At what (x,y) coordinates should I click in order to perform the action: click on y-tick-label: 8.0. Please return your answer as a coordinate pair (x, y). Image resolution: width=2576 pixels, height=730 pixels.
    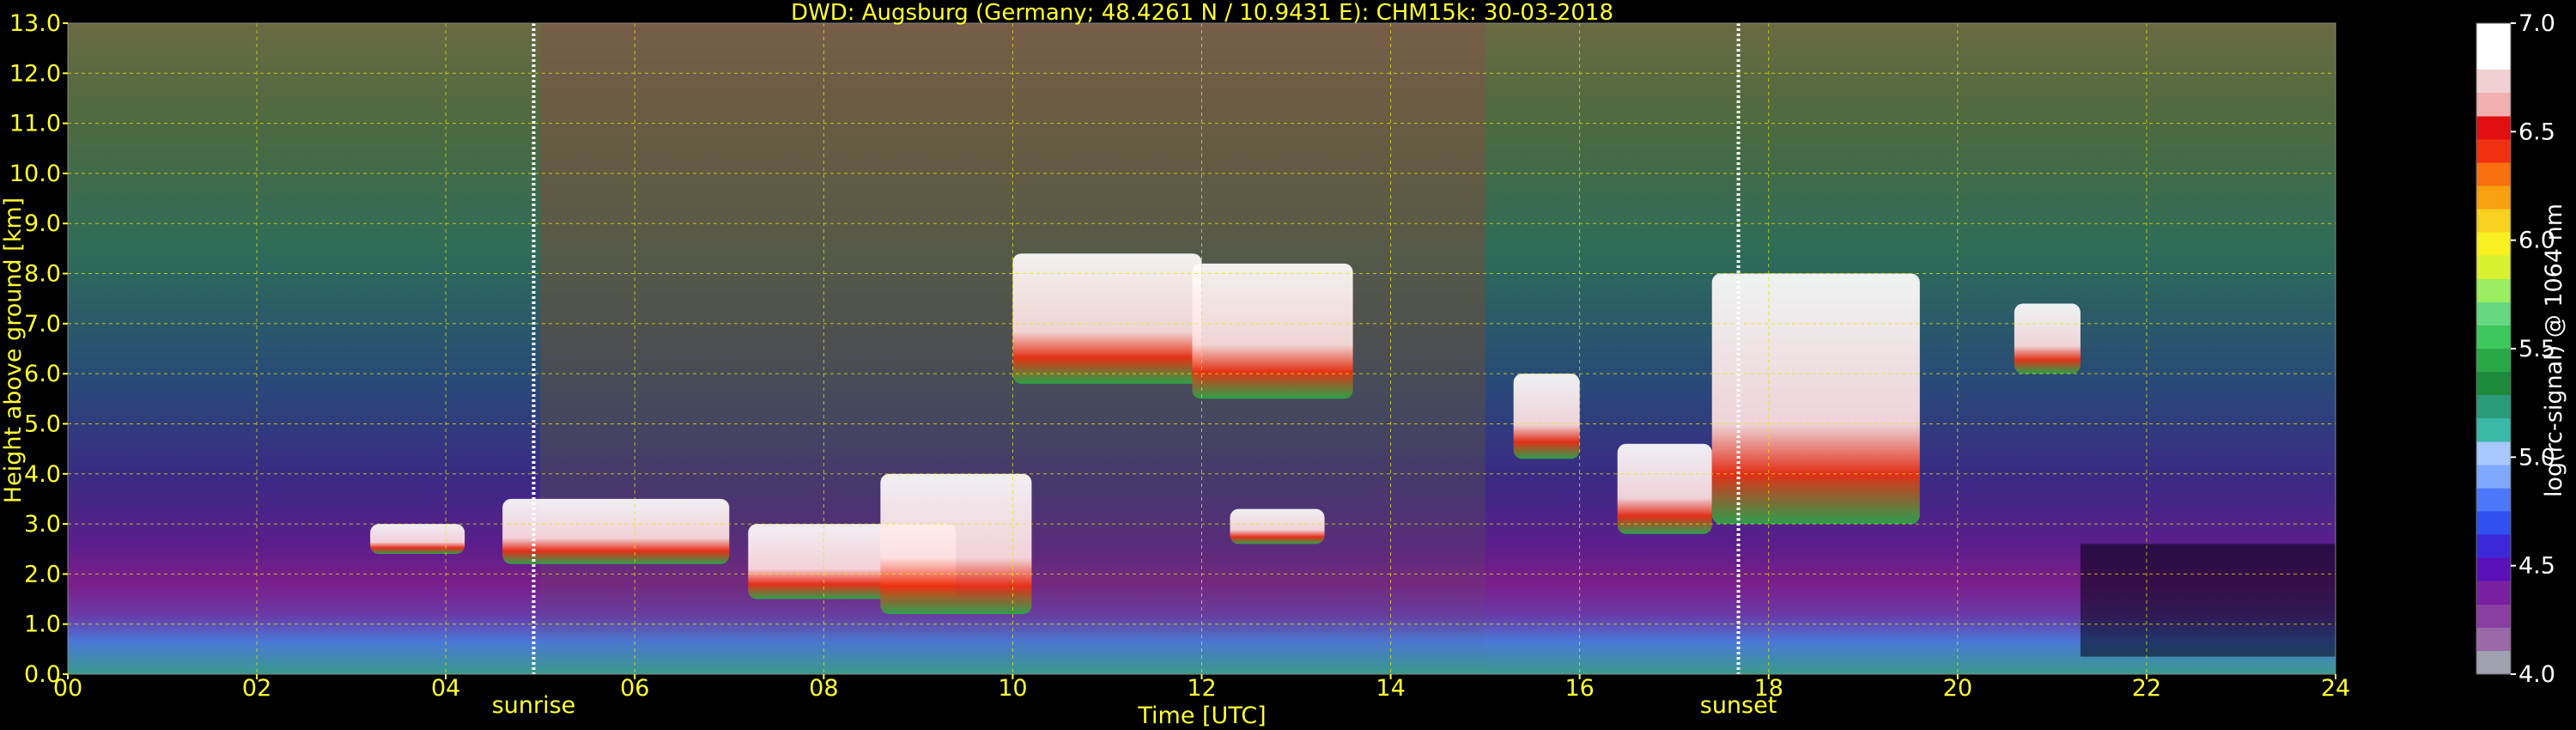
    Looking at the image, I should click on (42, 274).